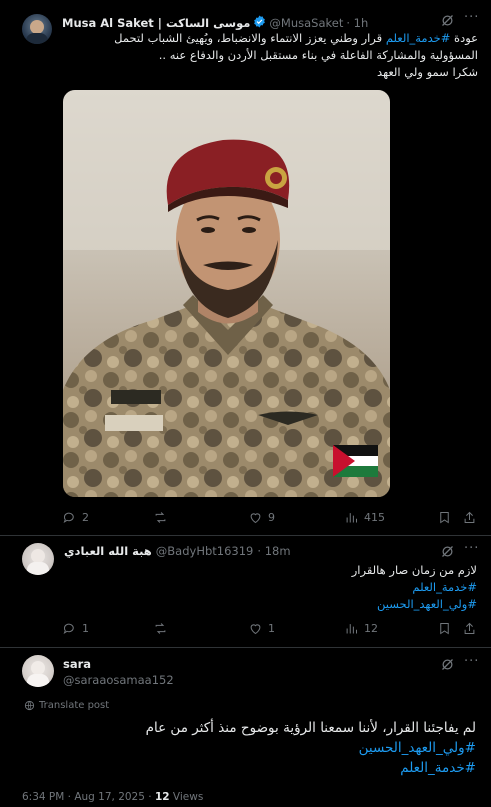  Describe the element at coordinates (75, 517) in the screenshot. I see `reply-button: 2` at that location.